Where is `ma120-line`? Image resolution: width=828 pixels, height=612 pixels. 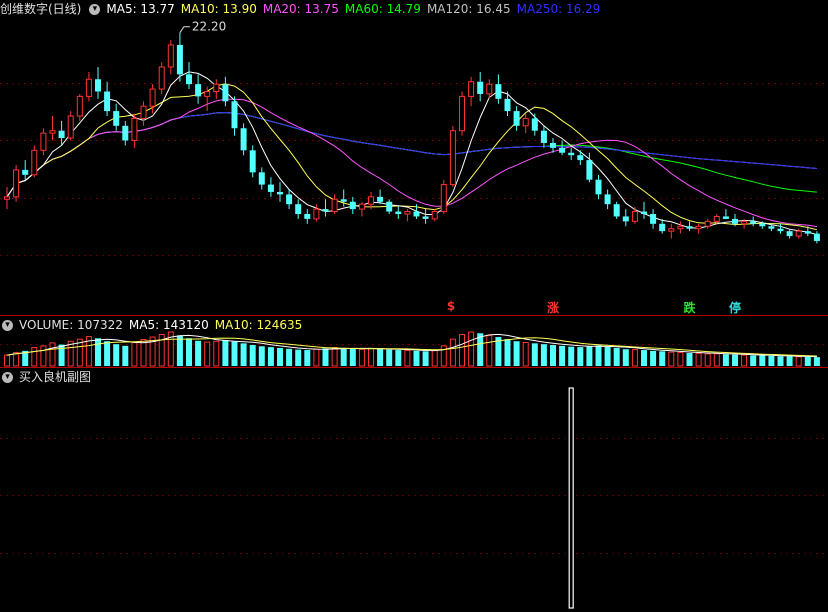
ma120-line is located at coordinates (411, 154).